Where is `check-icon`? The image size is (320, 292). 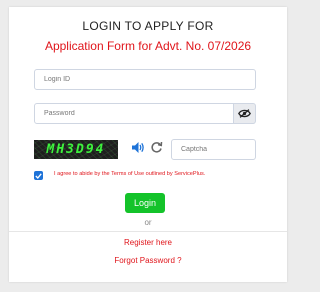
check-icon is located at coordinates (38, 175).